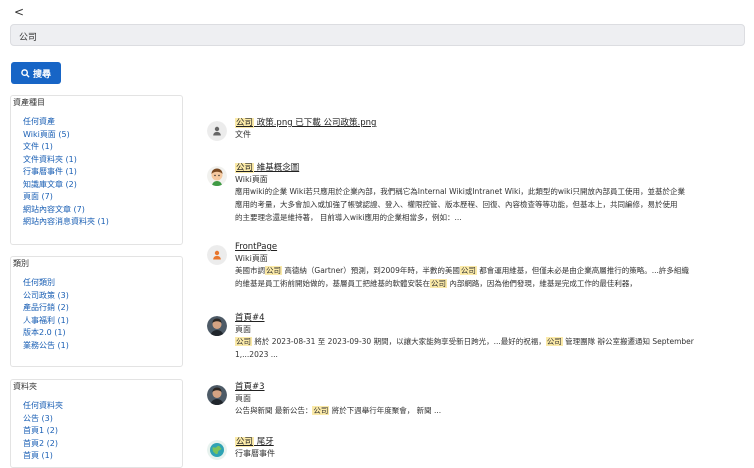 This screenshot has height=468, width=754. Describe the element at coordinates (46, 308) in the screenshot. I see `facet-item-link: 產品行銷 (2)` at that location.